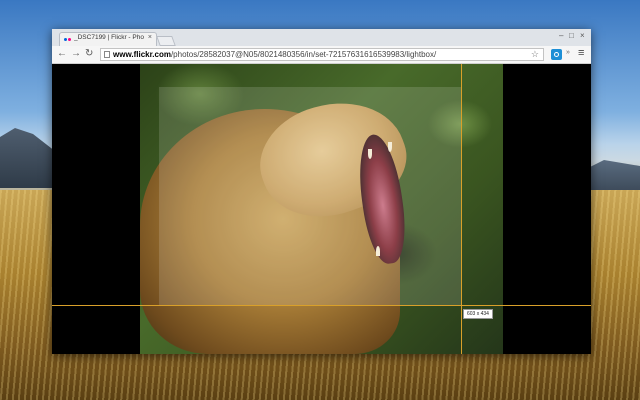  What do you see at coordinates (478, 314) in the screenshot?
I see `dimension-label: 603 x 434` at bounding box center [478, 314].